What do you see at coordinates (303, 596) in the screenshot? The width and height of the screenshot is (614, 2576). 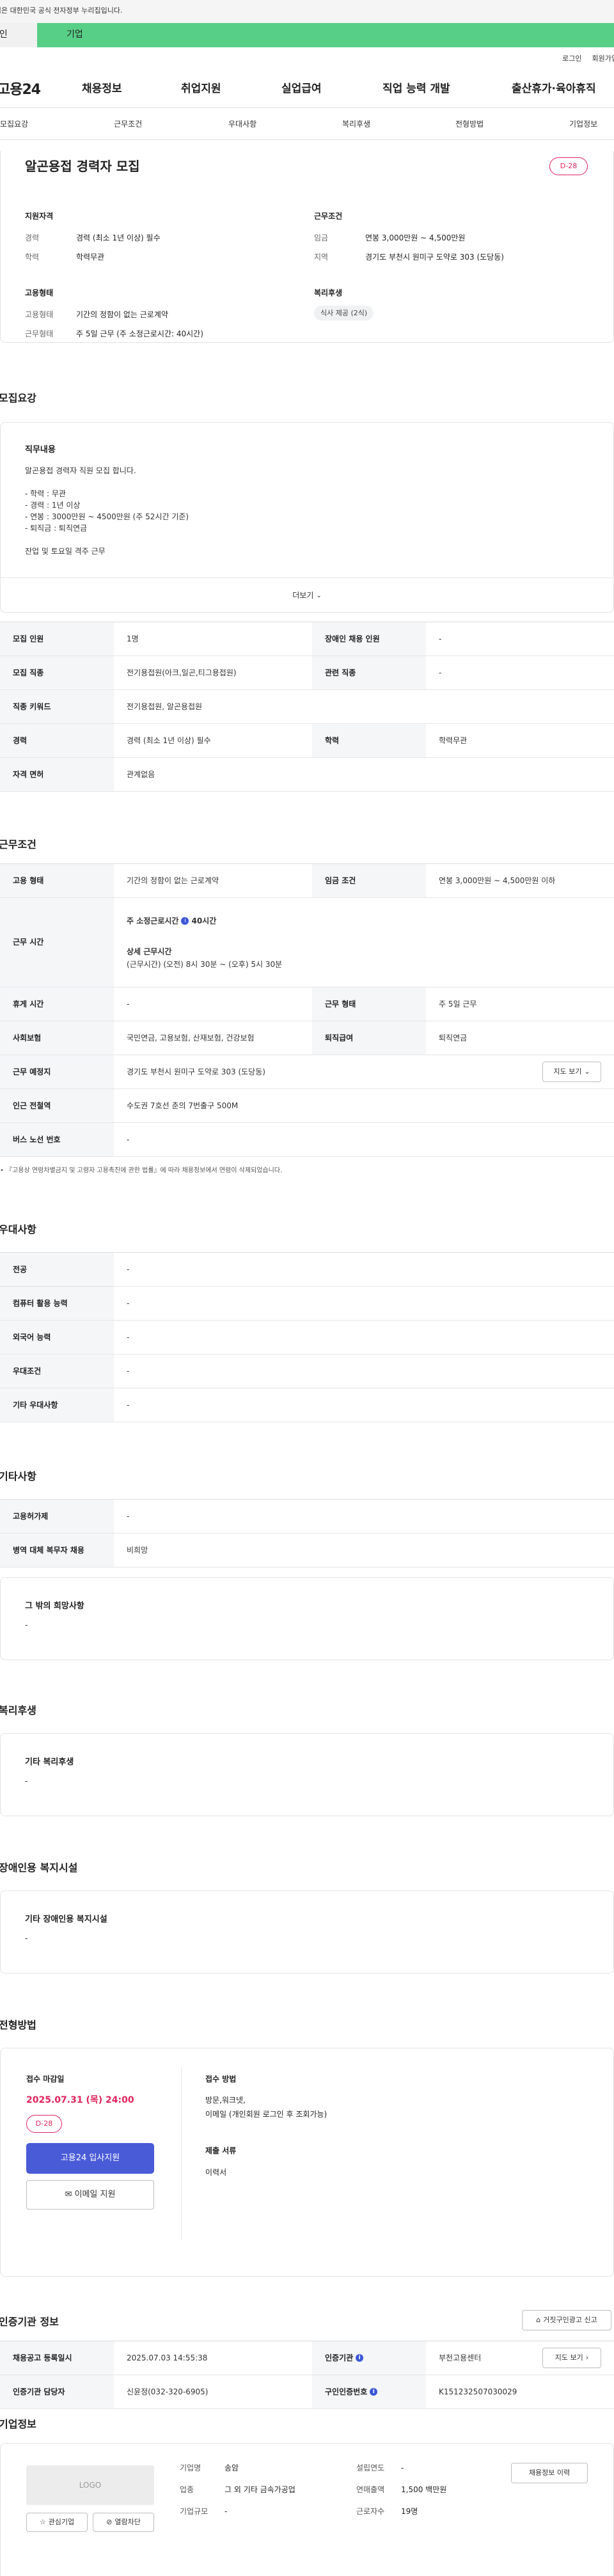 I see `more-label: 더보기` at bounding box center [303, 596].